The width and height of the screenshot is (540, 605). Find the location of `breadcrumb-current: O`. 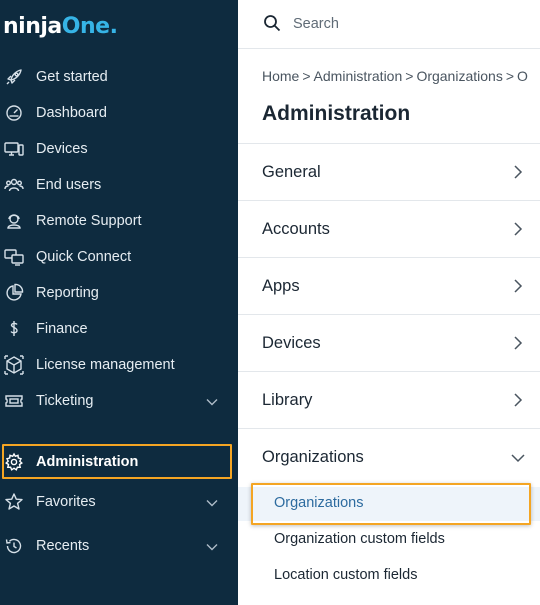

breadcrumb-current: O is located at coordinates (522, 76).